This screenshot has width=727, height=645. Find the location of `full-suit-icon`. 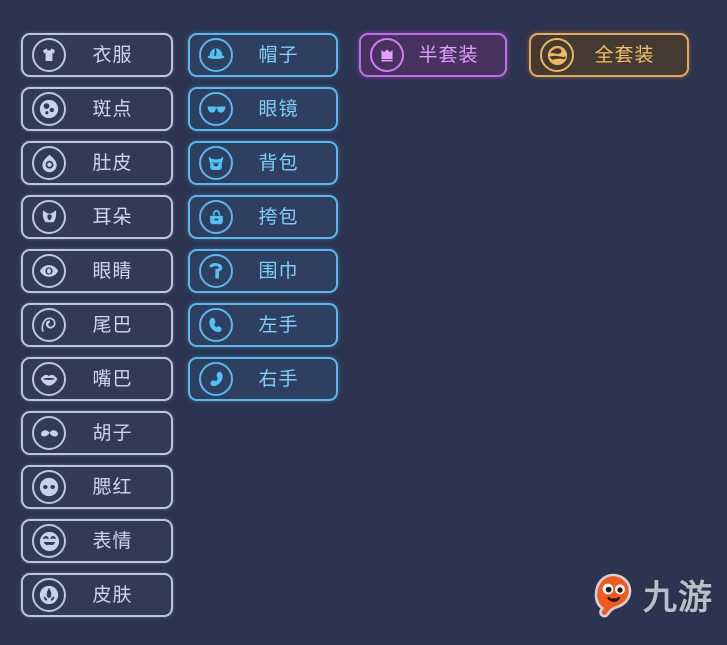

full-suit-icon is located at coordinates (557, 55).